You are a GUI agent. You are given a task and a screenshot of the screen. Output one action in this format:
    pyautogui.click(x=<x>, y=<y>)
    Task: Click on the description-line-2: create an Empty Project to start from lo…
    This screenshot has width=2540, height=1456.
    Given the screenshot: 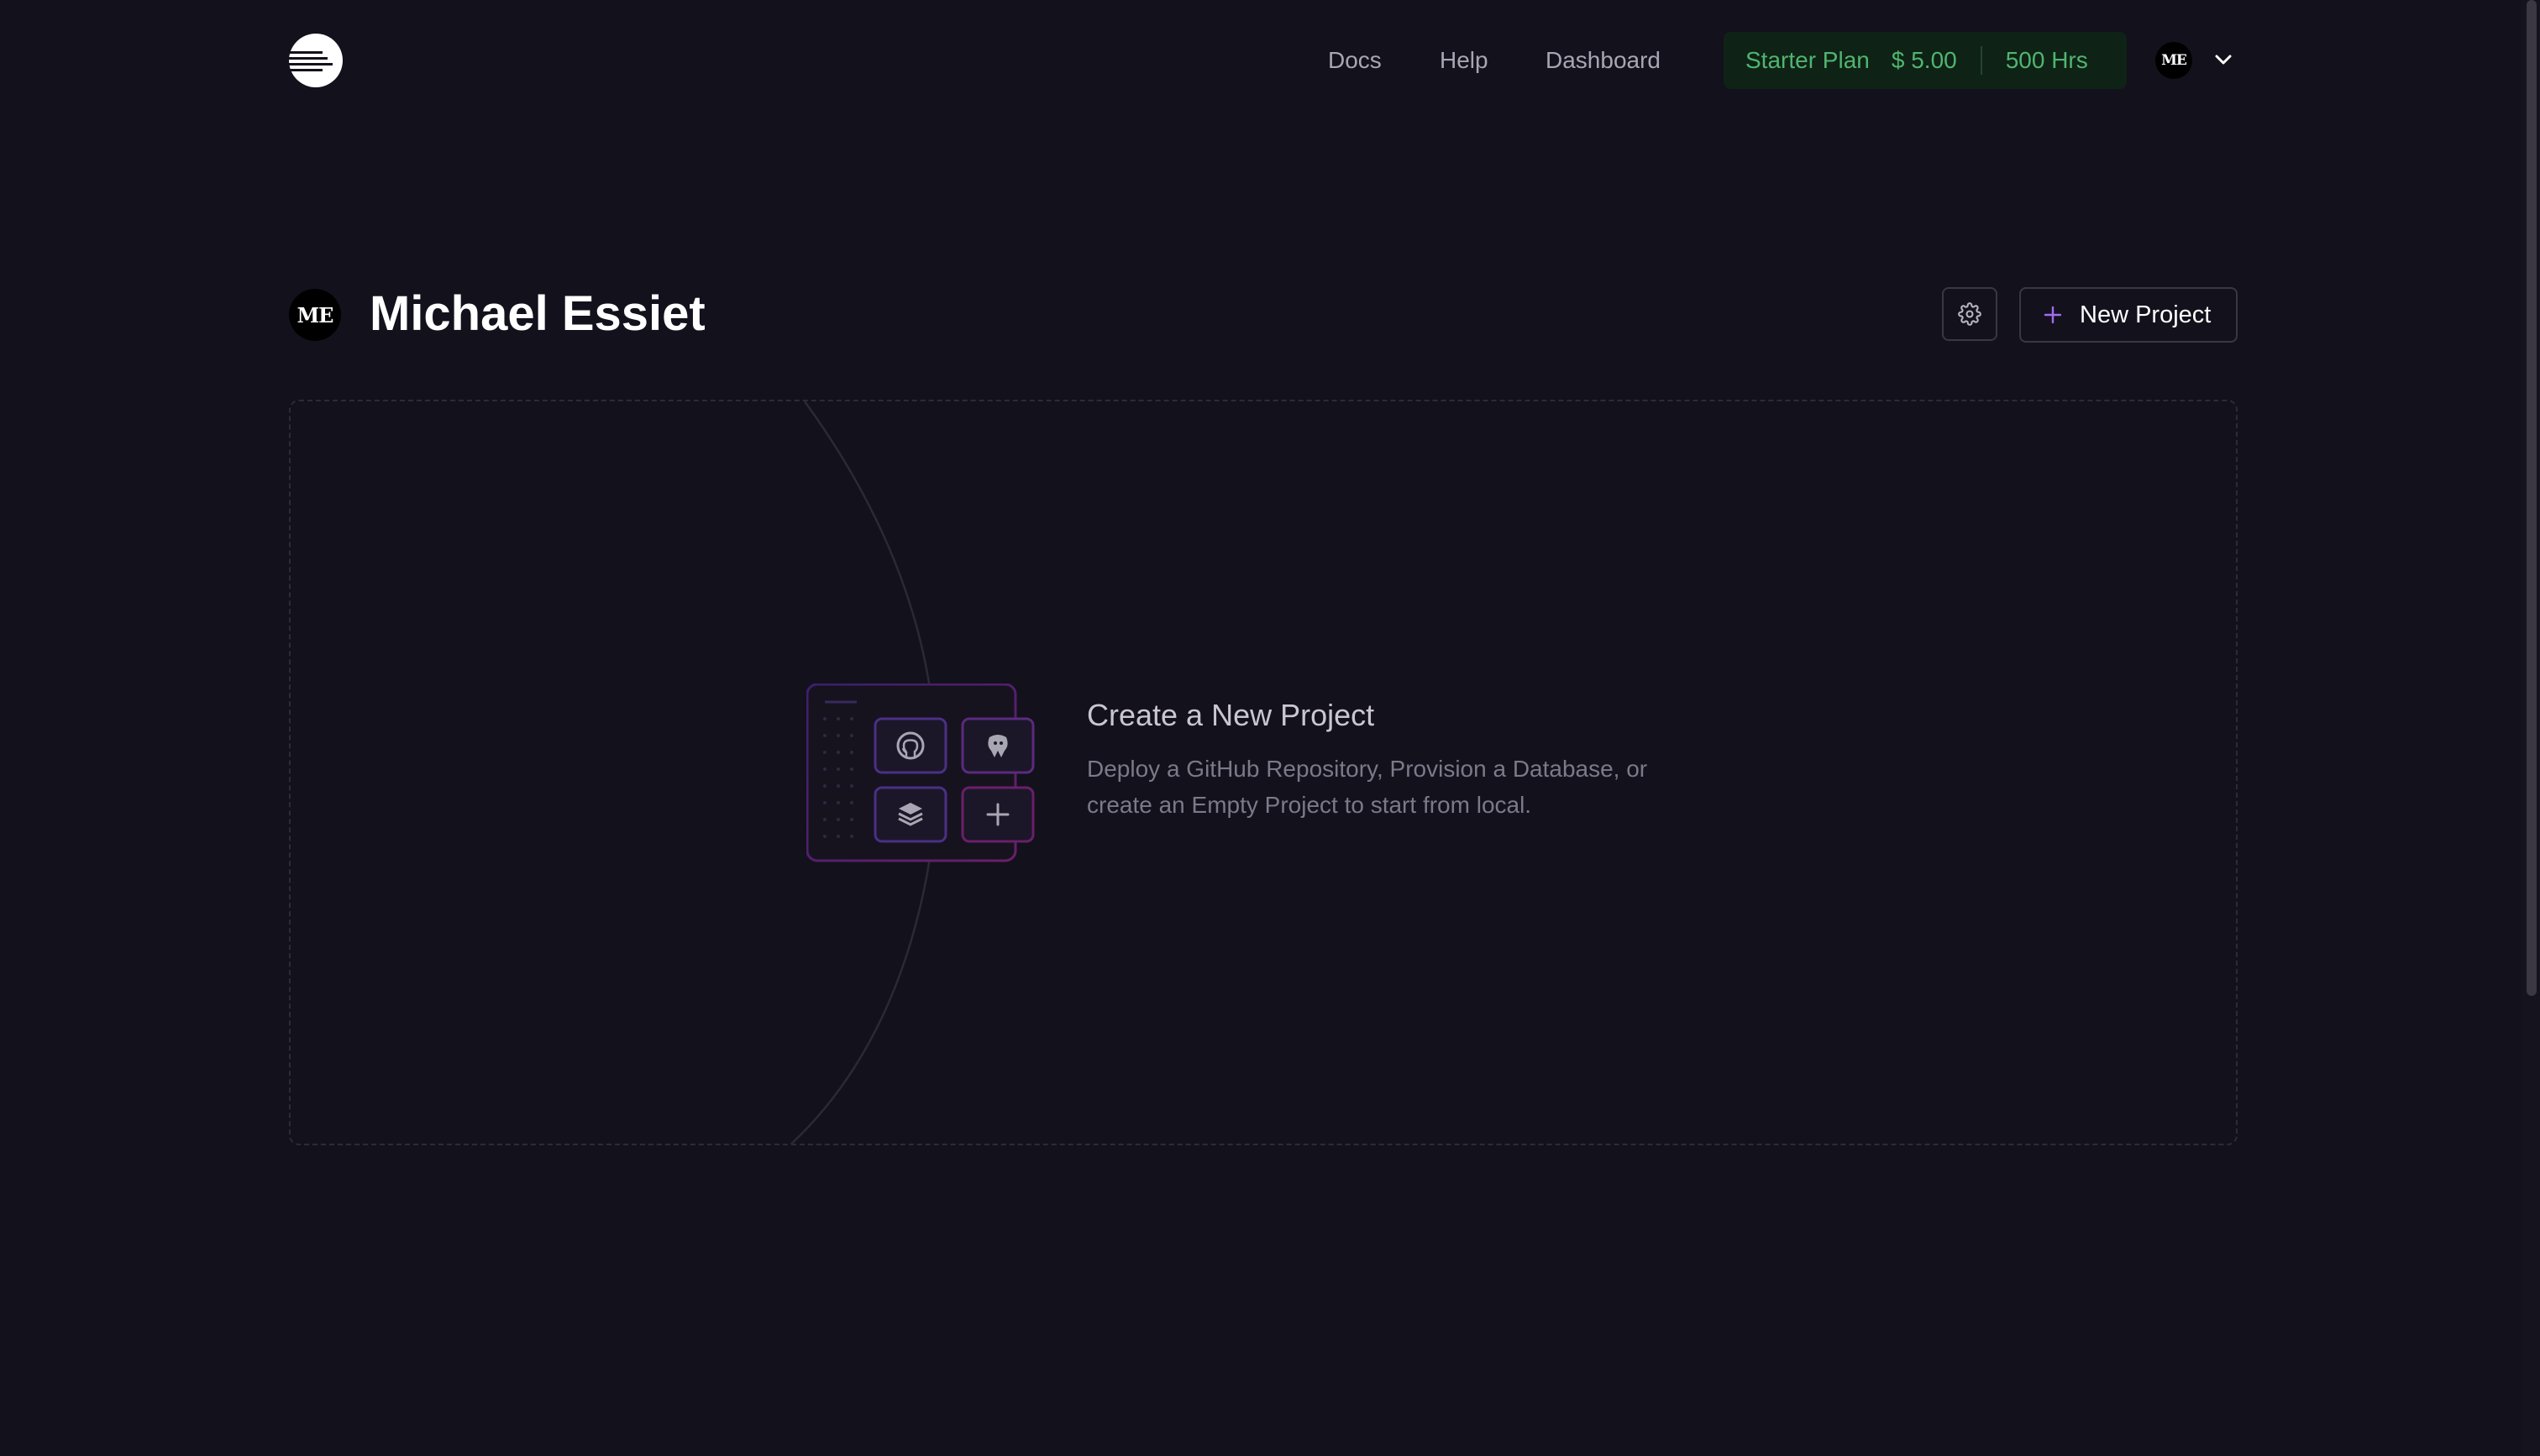 What is the action you would take?
    pyautogui.click(x=1309, y=805)
    